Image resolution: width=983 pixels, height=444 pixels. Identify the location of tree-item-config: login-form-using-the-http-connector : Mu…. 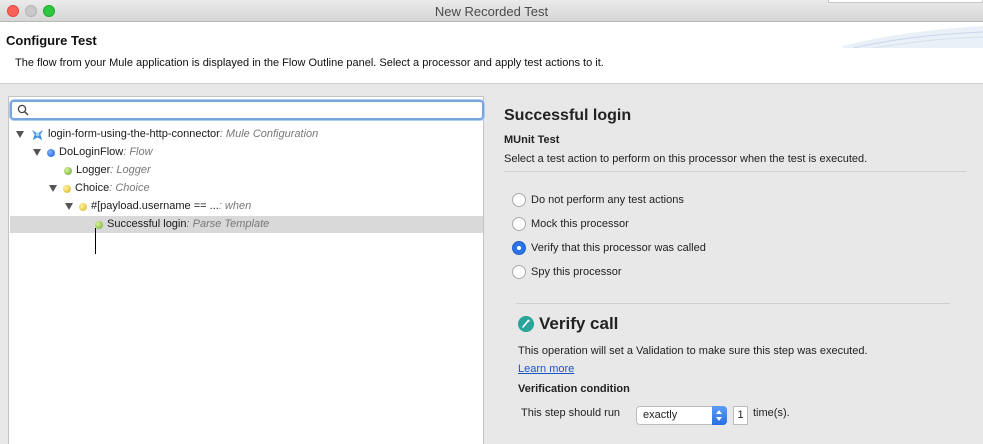
(167, 134).